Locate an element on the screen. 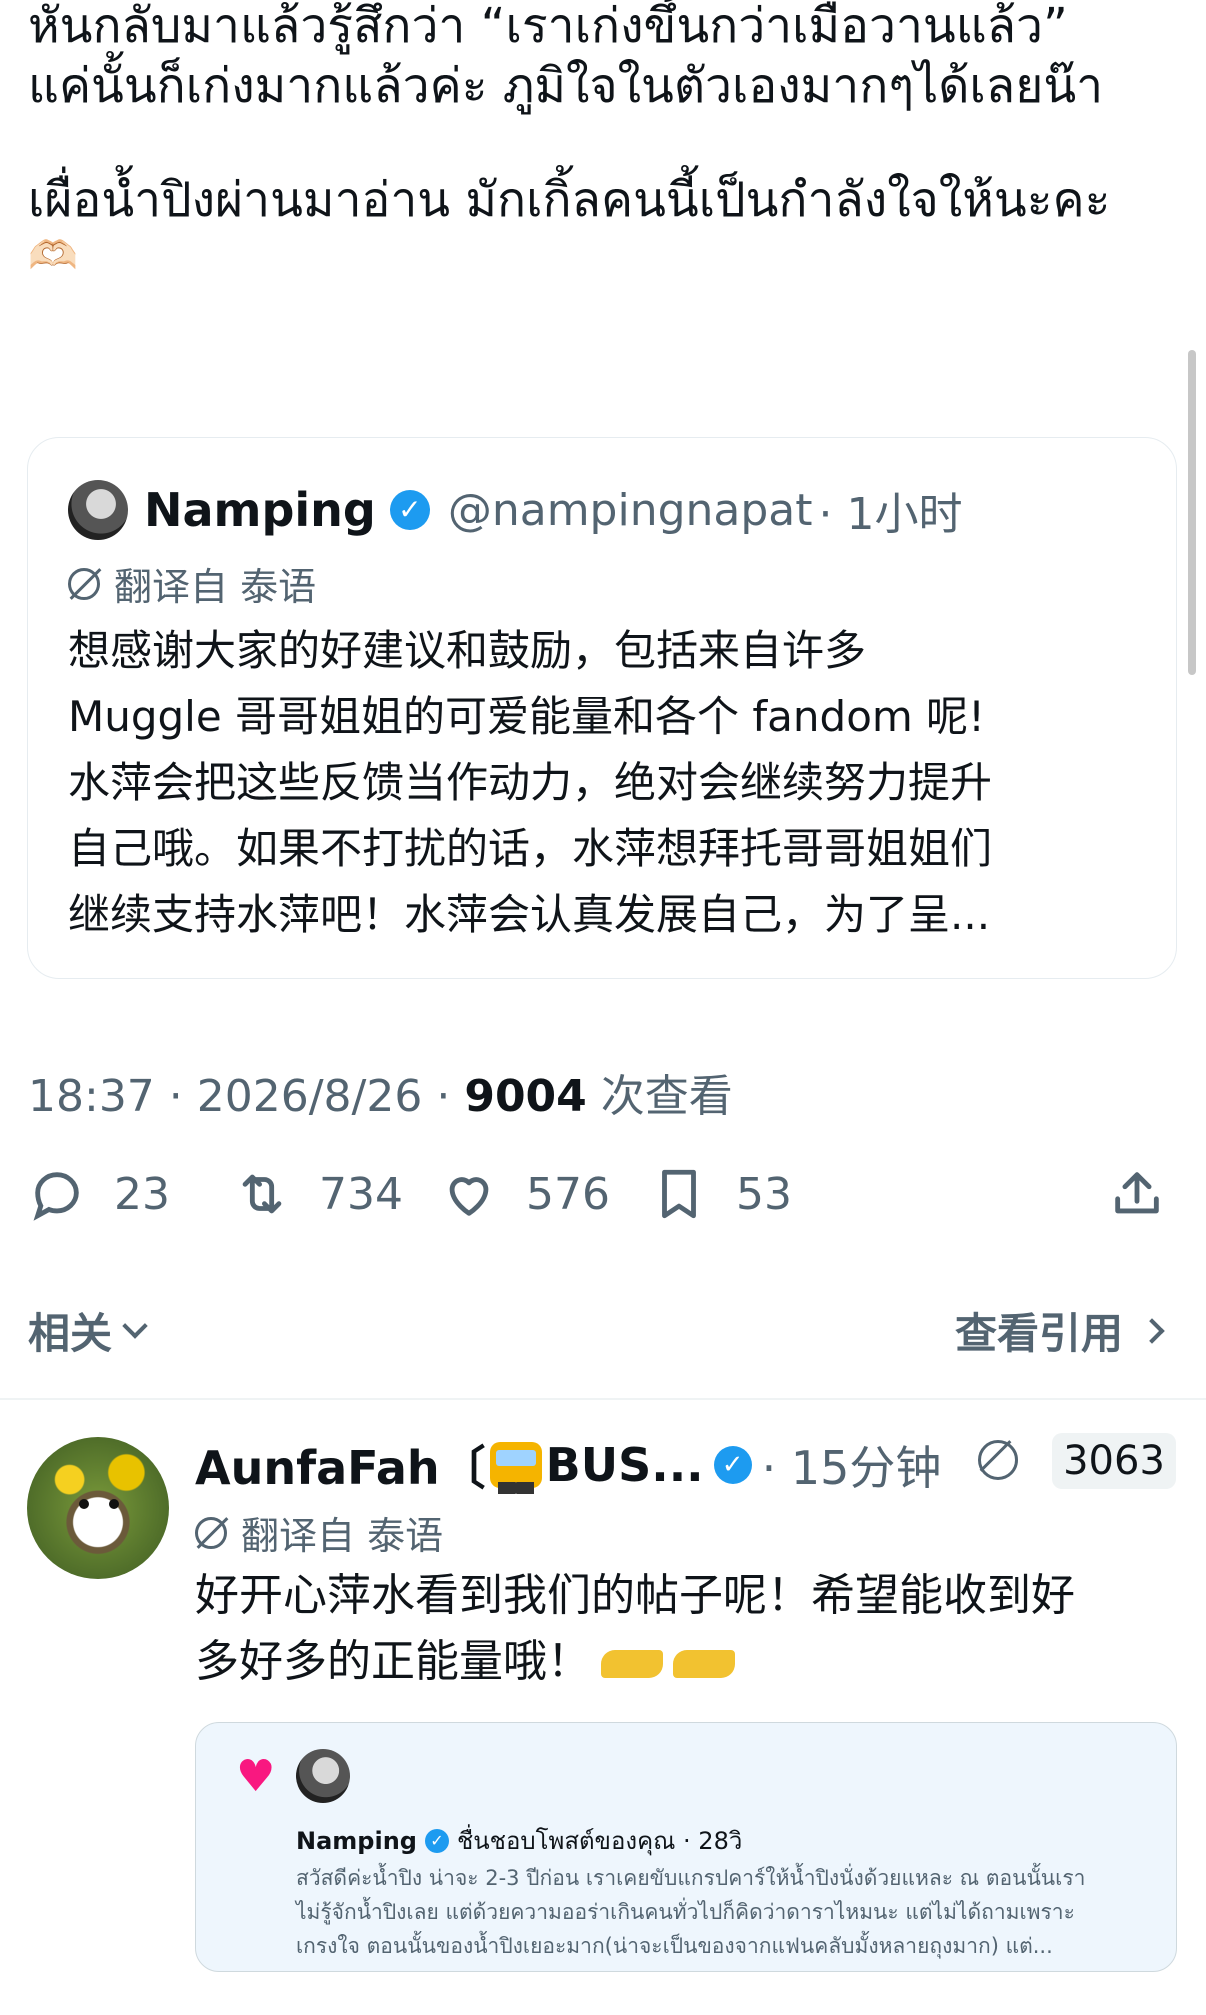 This screenshot has height=2015, width=1206. translated-label: 翻译自 泰语 is located at coordinates (192, 583).